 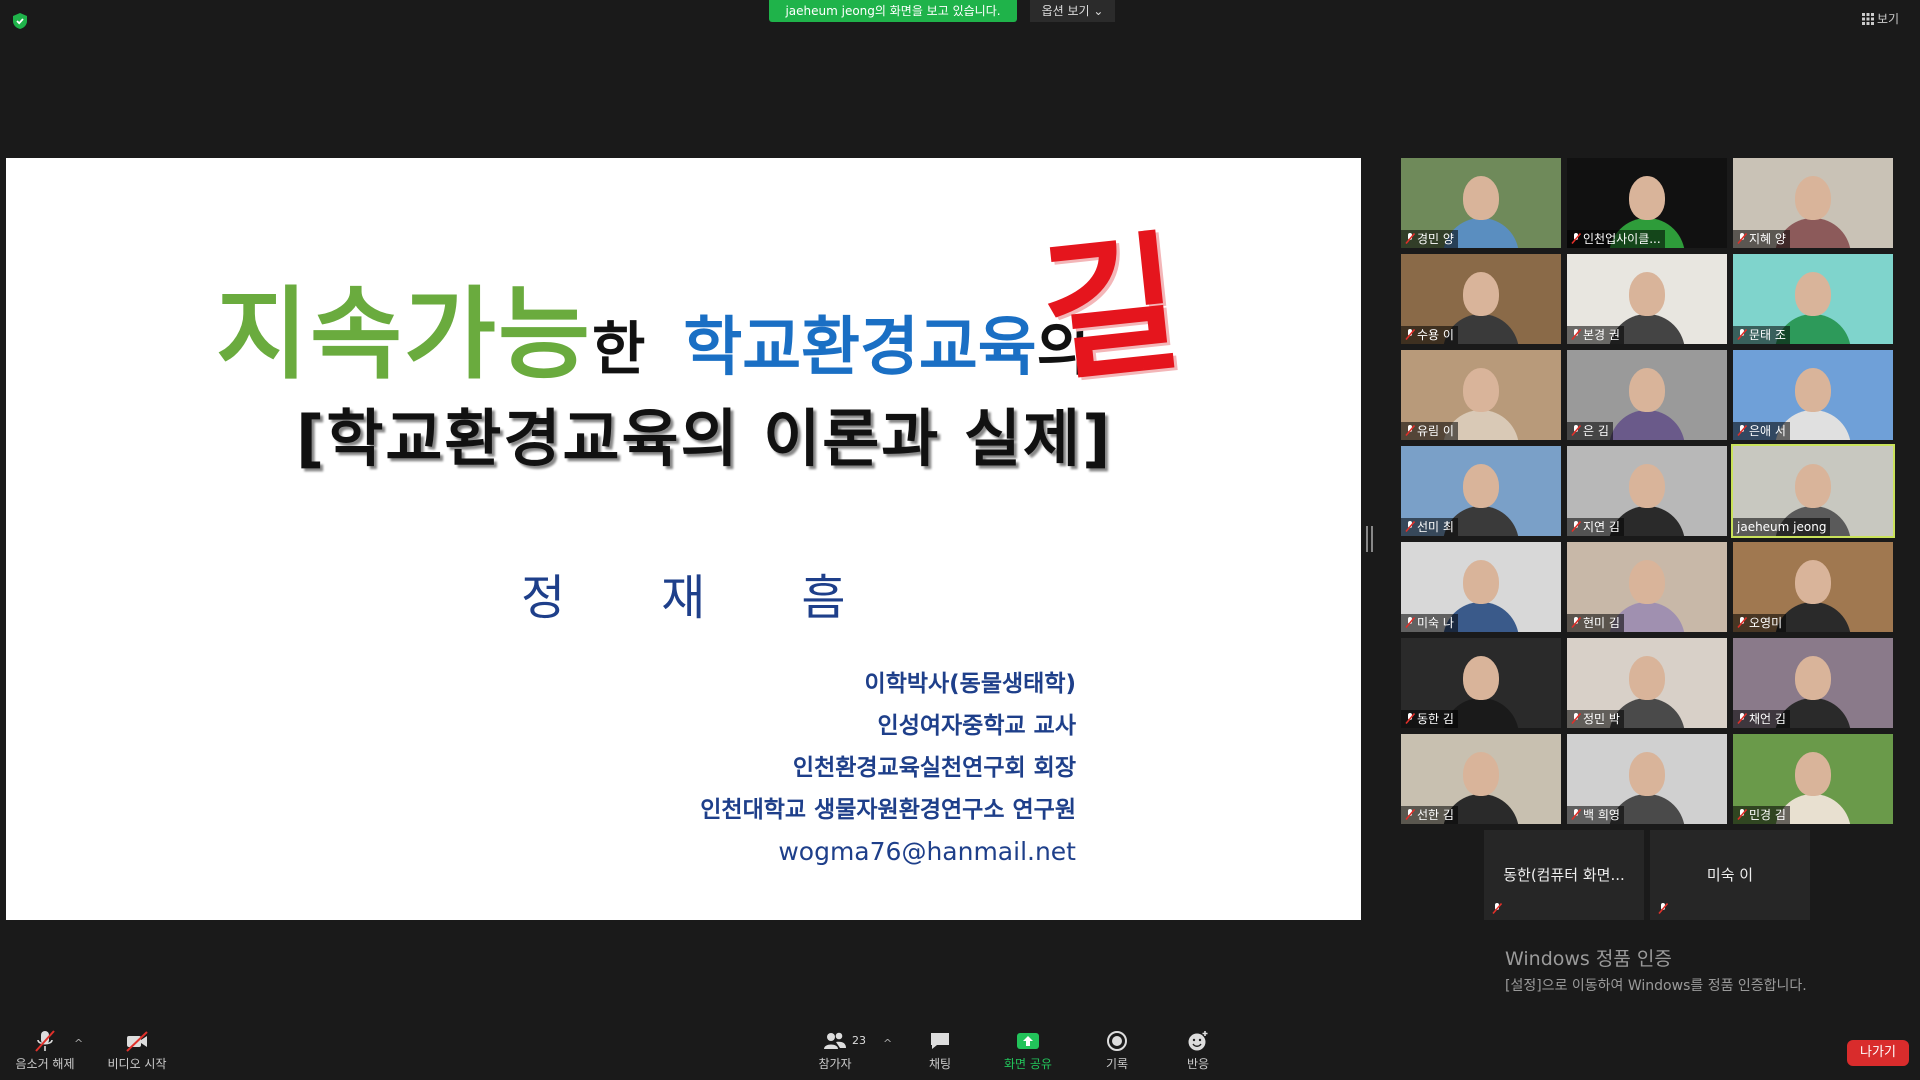 What do you see at coordinates (653, 325) in the screenshot?
I see `slide-title: 지속가능한 학교환경교육의` at bounding box center [653, 325].